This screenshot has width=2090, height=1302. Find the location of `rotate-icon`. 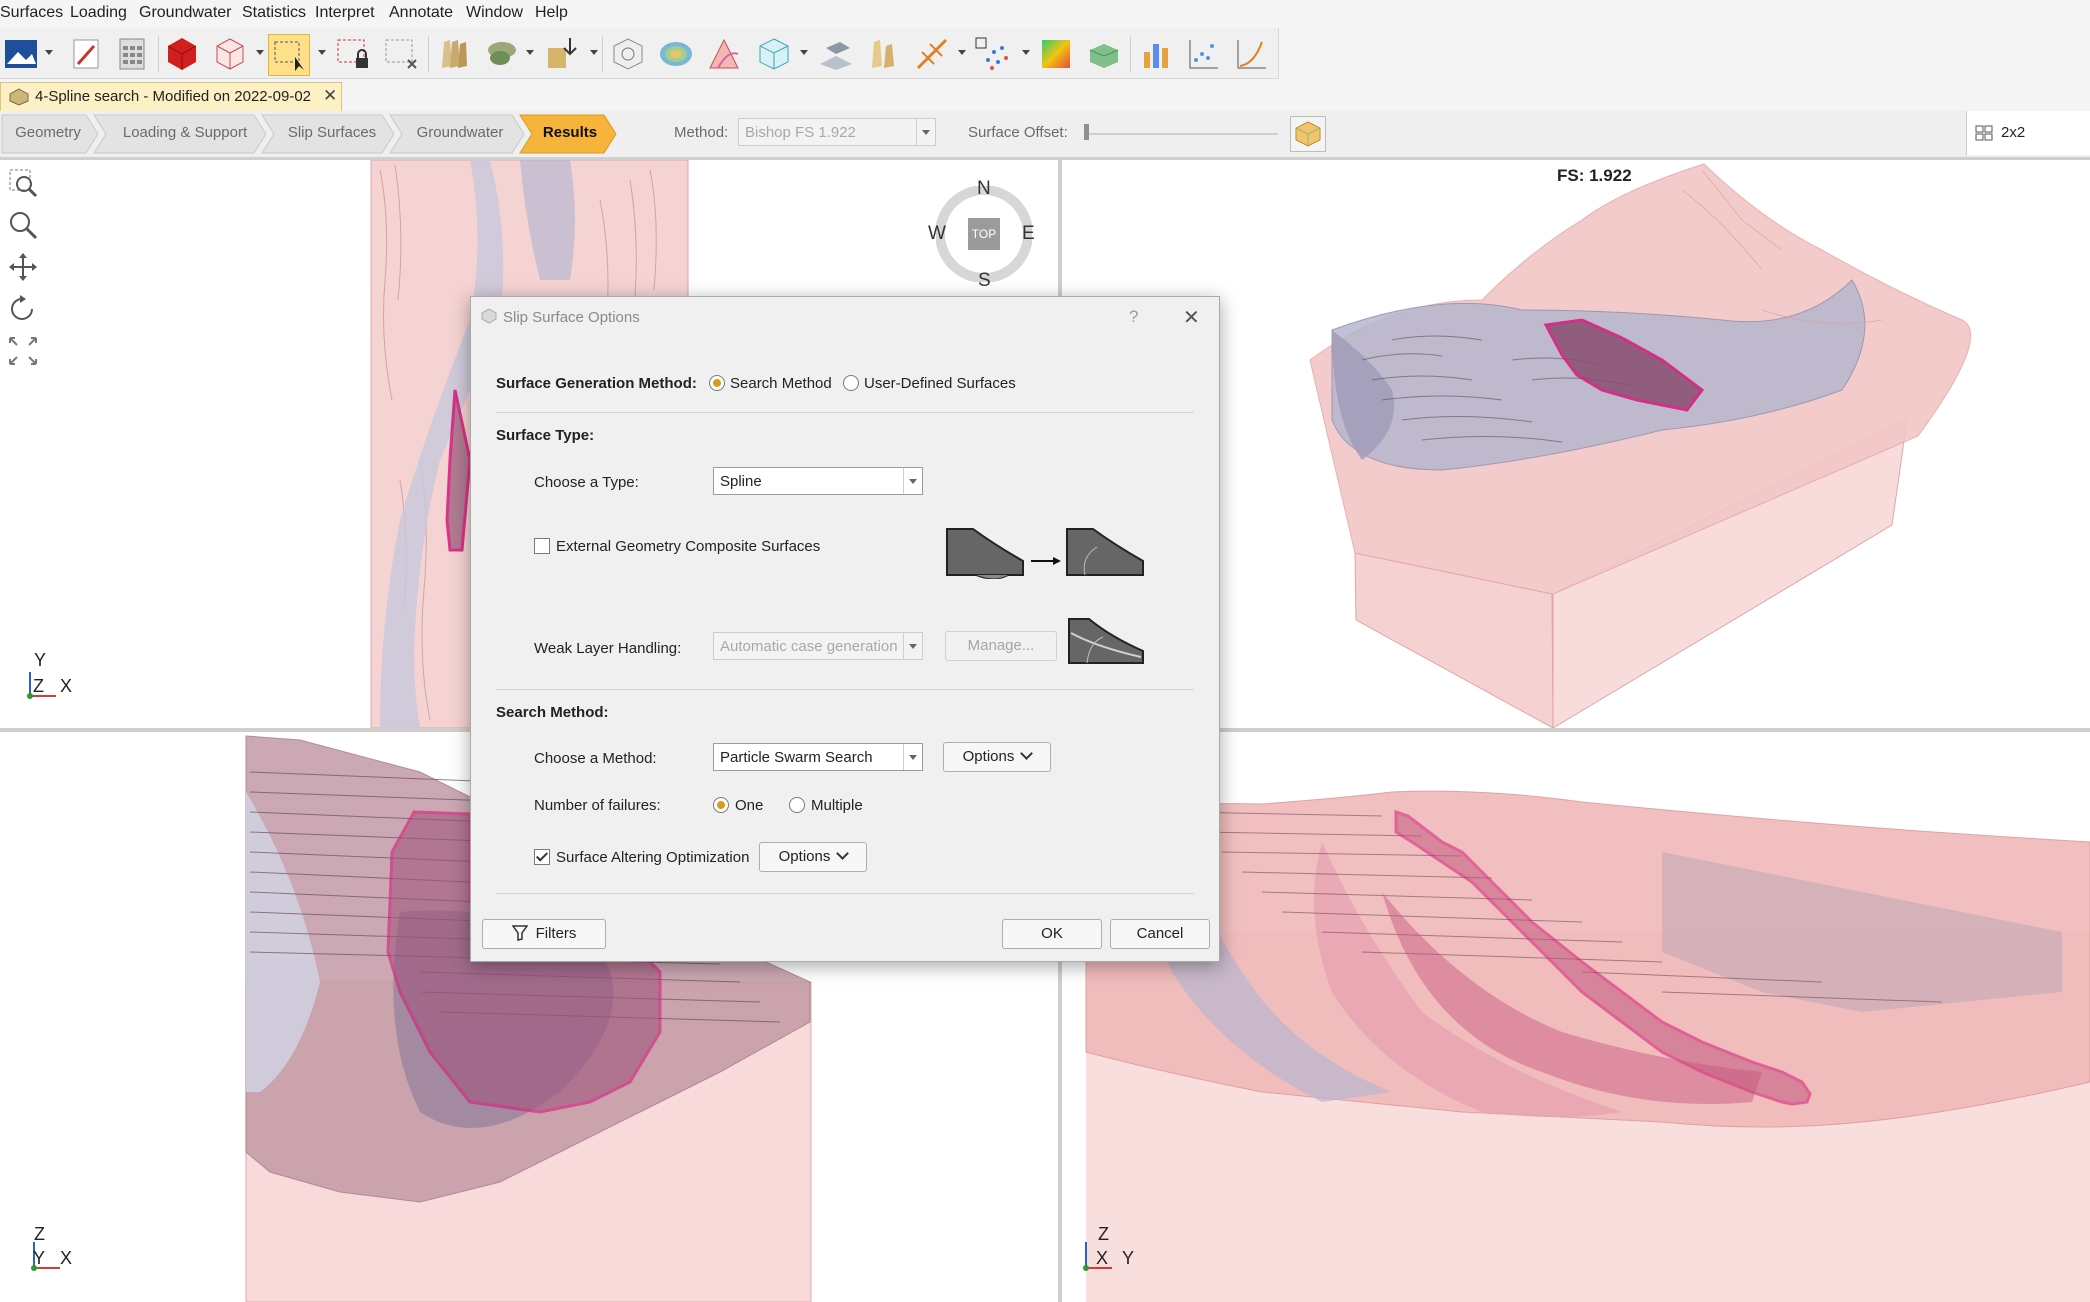

rotate-icon is located at coordinates (23, 309).